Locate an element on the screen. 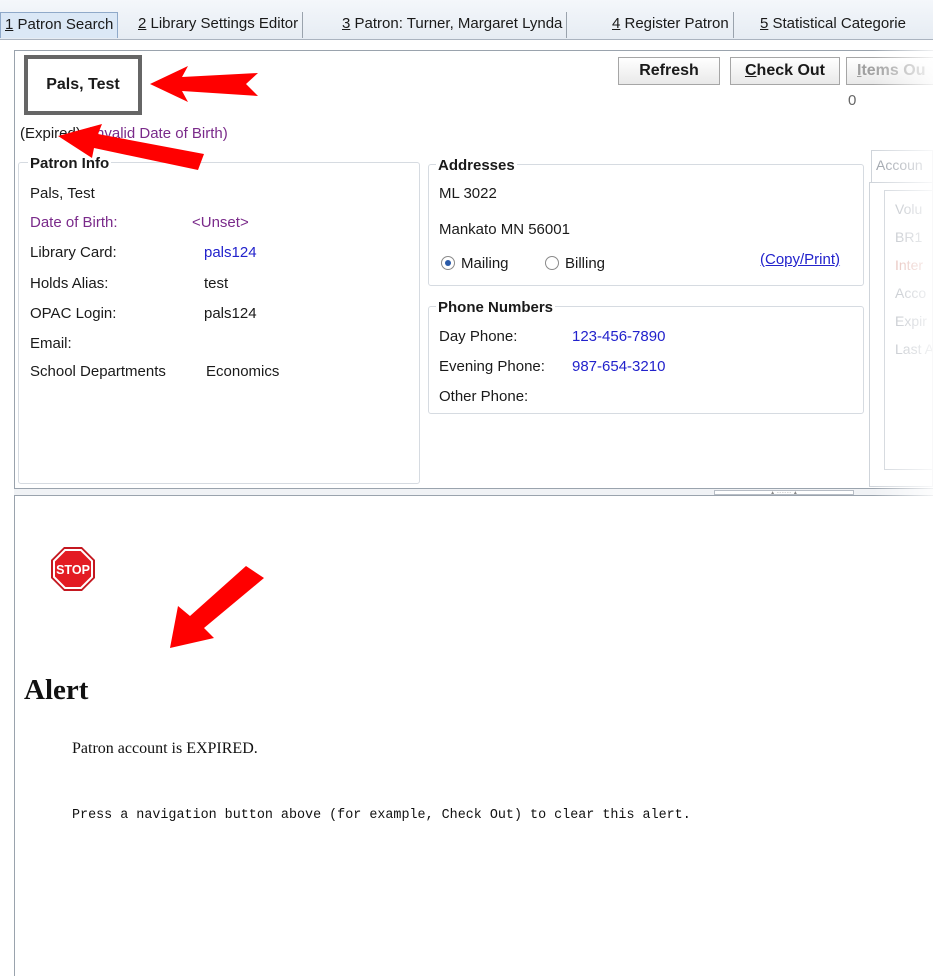 Image resolution: width=933 pixels, height=976 pixels. svg-text: STOP is located at coordinates (73, 570).